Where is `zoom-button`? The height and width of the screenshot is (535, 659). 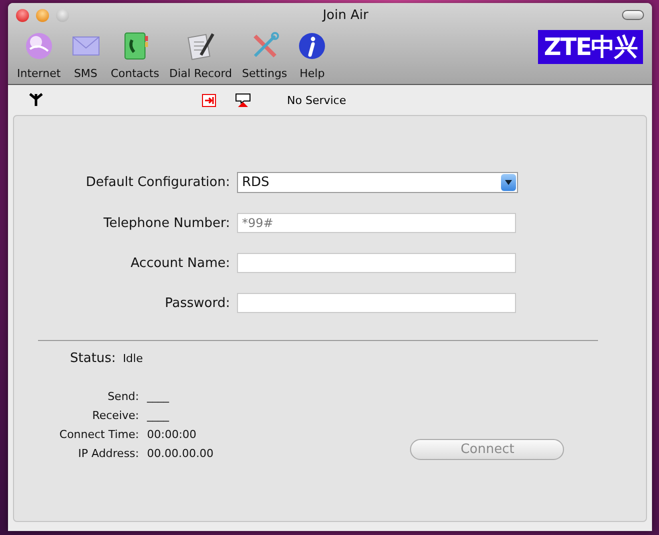
zoom-button is located at coordinates (62, 15).